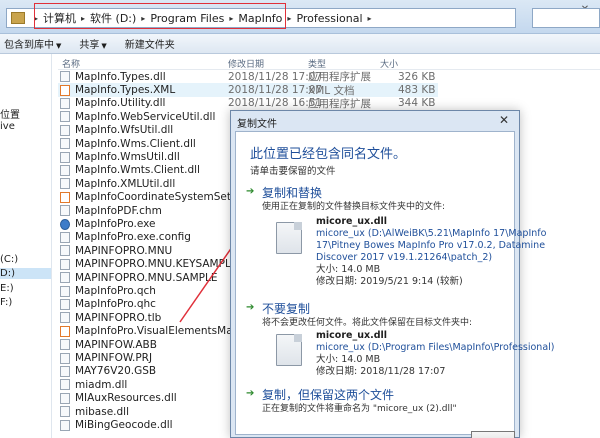 This screenshot has height=438, width=600. Describe the element at coordinates (417, 90) in the screenshot. I see `file-size: 483 KB` at that location.